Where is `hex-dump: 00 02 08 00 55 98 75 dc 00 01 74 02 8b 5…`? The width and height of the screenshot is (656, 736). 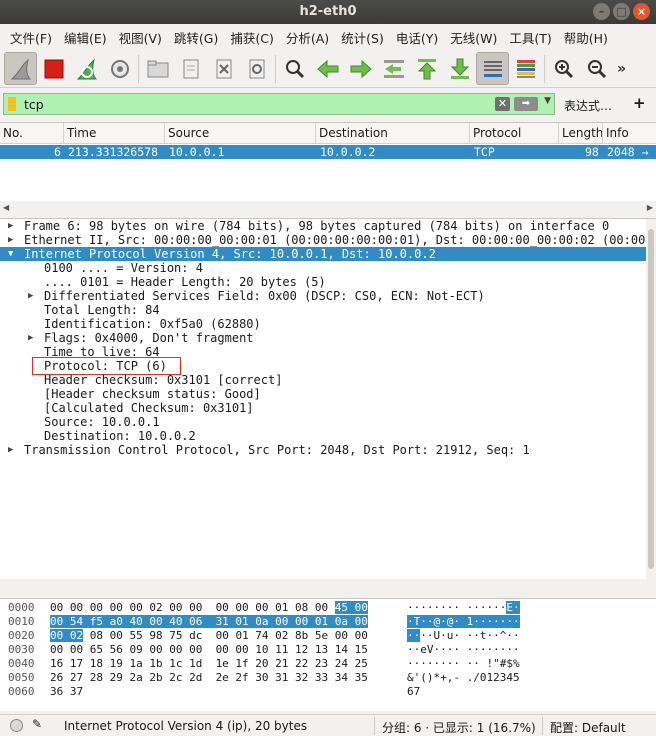 hex-dump: 00 02 08 00 55 98 75 dc 00 01 74 02 8b 5… is located at coordinates (209, 636).